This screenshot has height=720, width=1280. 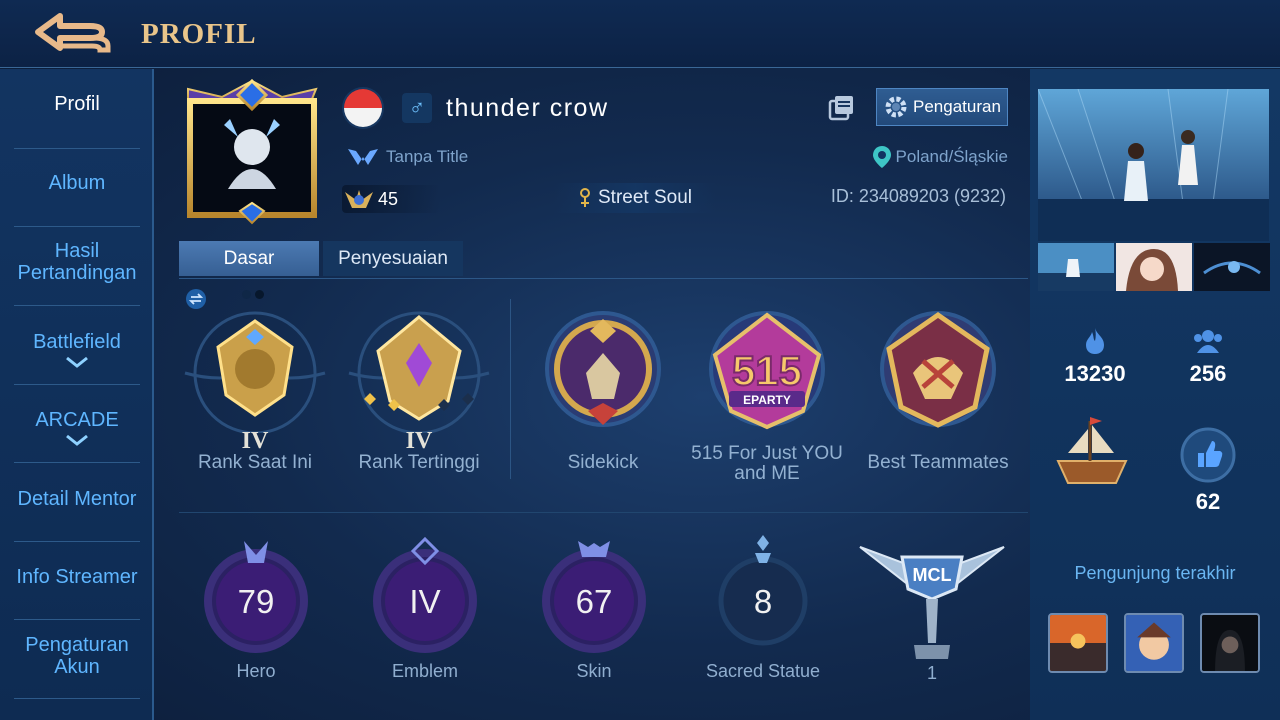 I want to click on badge-label: Rank Tertinggi, so click(x=419, y=462).